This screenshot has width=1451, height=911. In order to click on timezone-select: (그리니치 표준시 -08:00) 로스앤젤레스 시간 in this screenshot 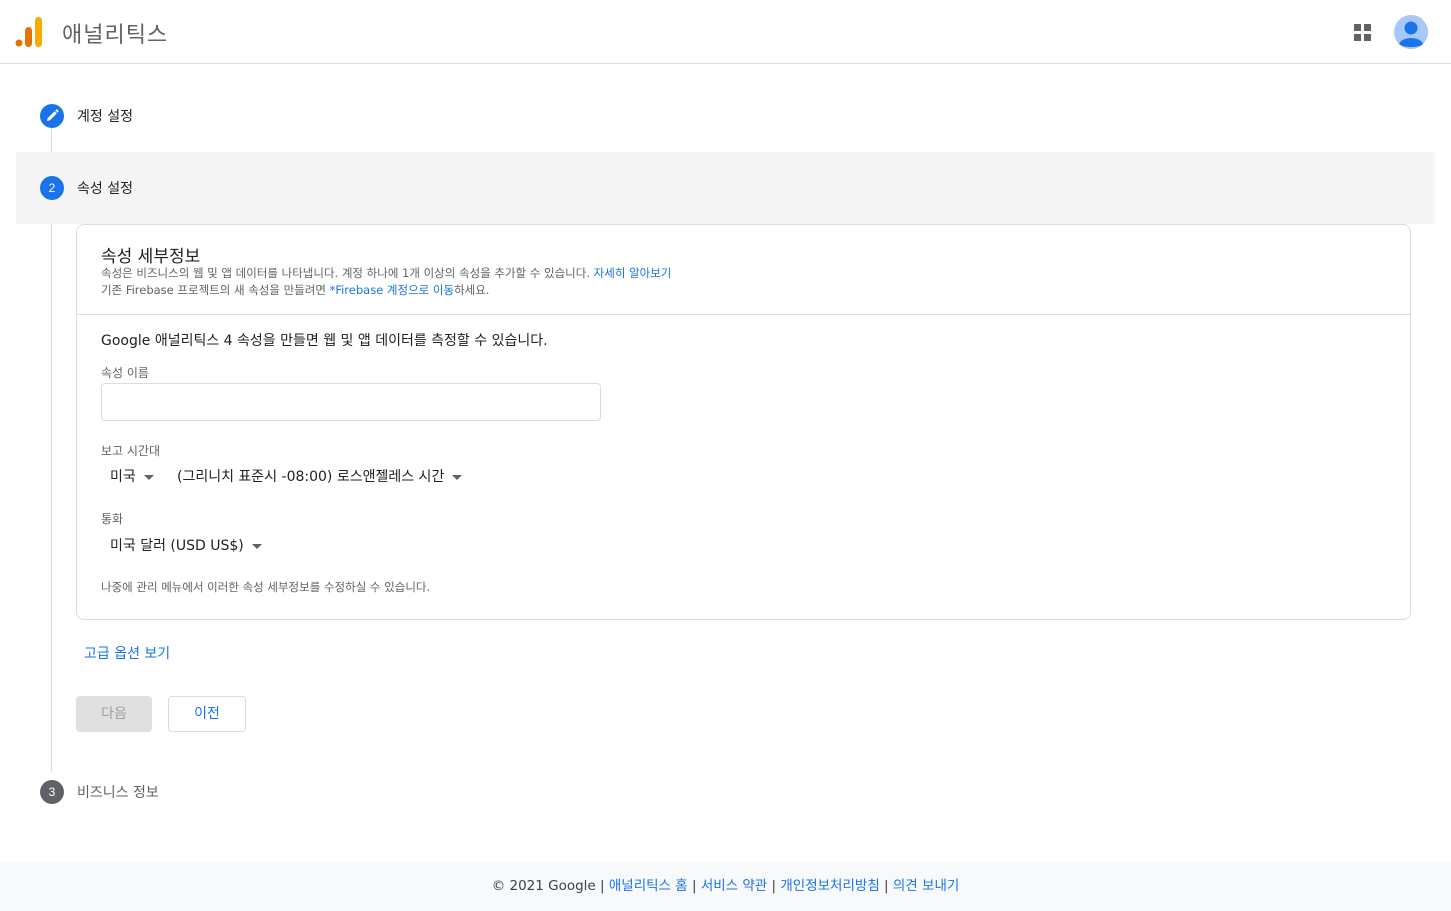, I will do `click(320, 476)`.